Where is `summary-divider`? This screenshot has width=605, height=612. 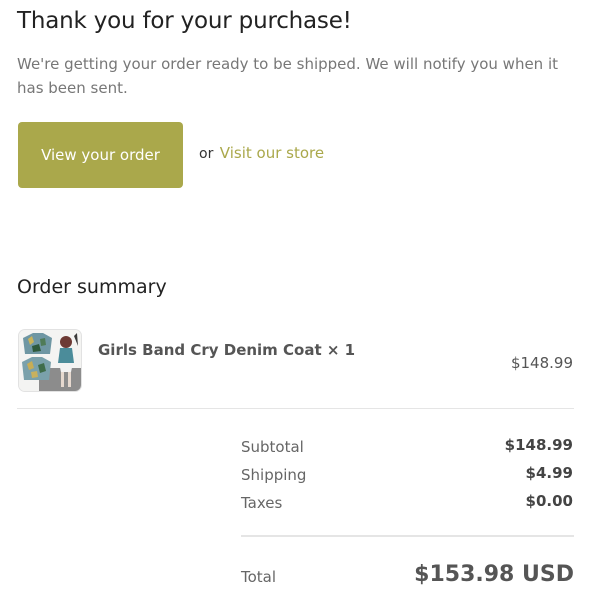 summary-divider is located at coordinates (295, 408).